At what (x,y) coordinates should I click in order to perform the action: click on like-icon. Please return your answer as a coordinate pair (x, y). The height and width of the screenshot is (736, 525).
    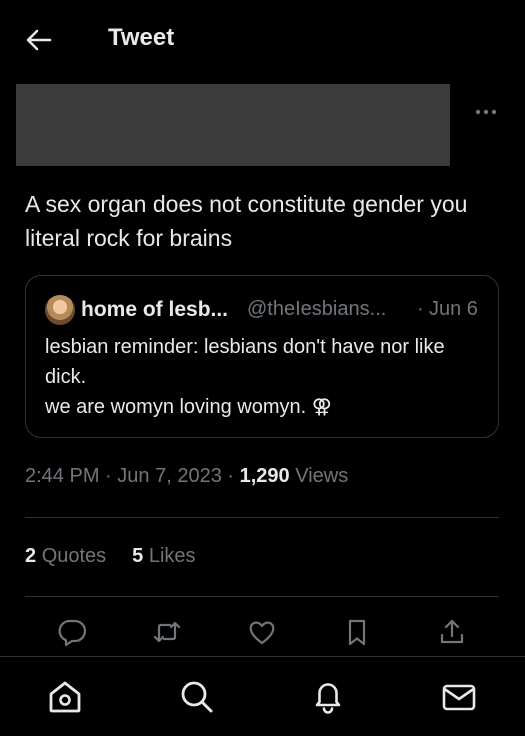
    Looking at the image, I should click on (262, 632).